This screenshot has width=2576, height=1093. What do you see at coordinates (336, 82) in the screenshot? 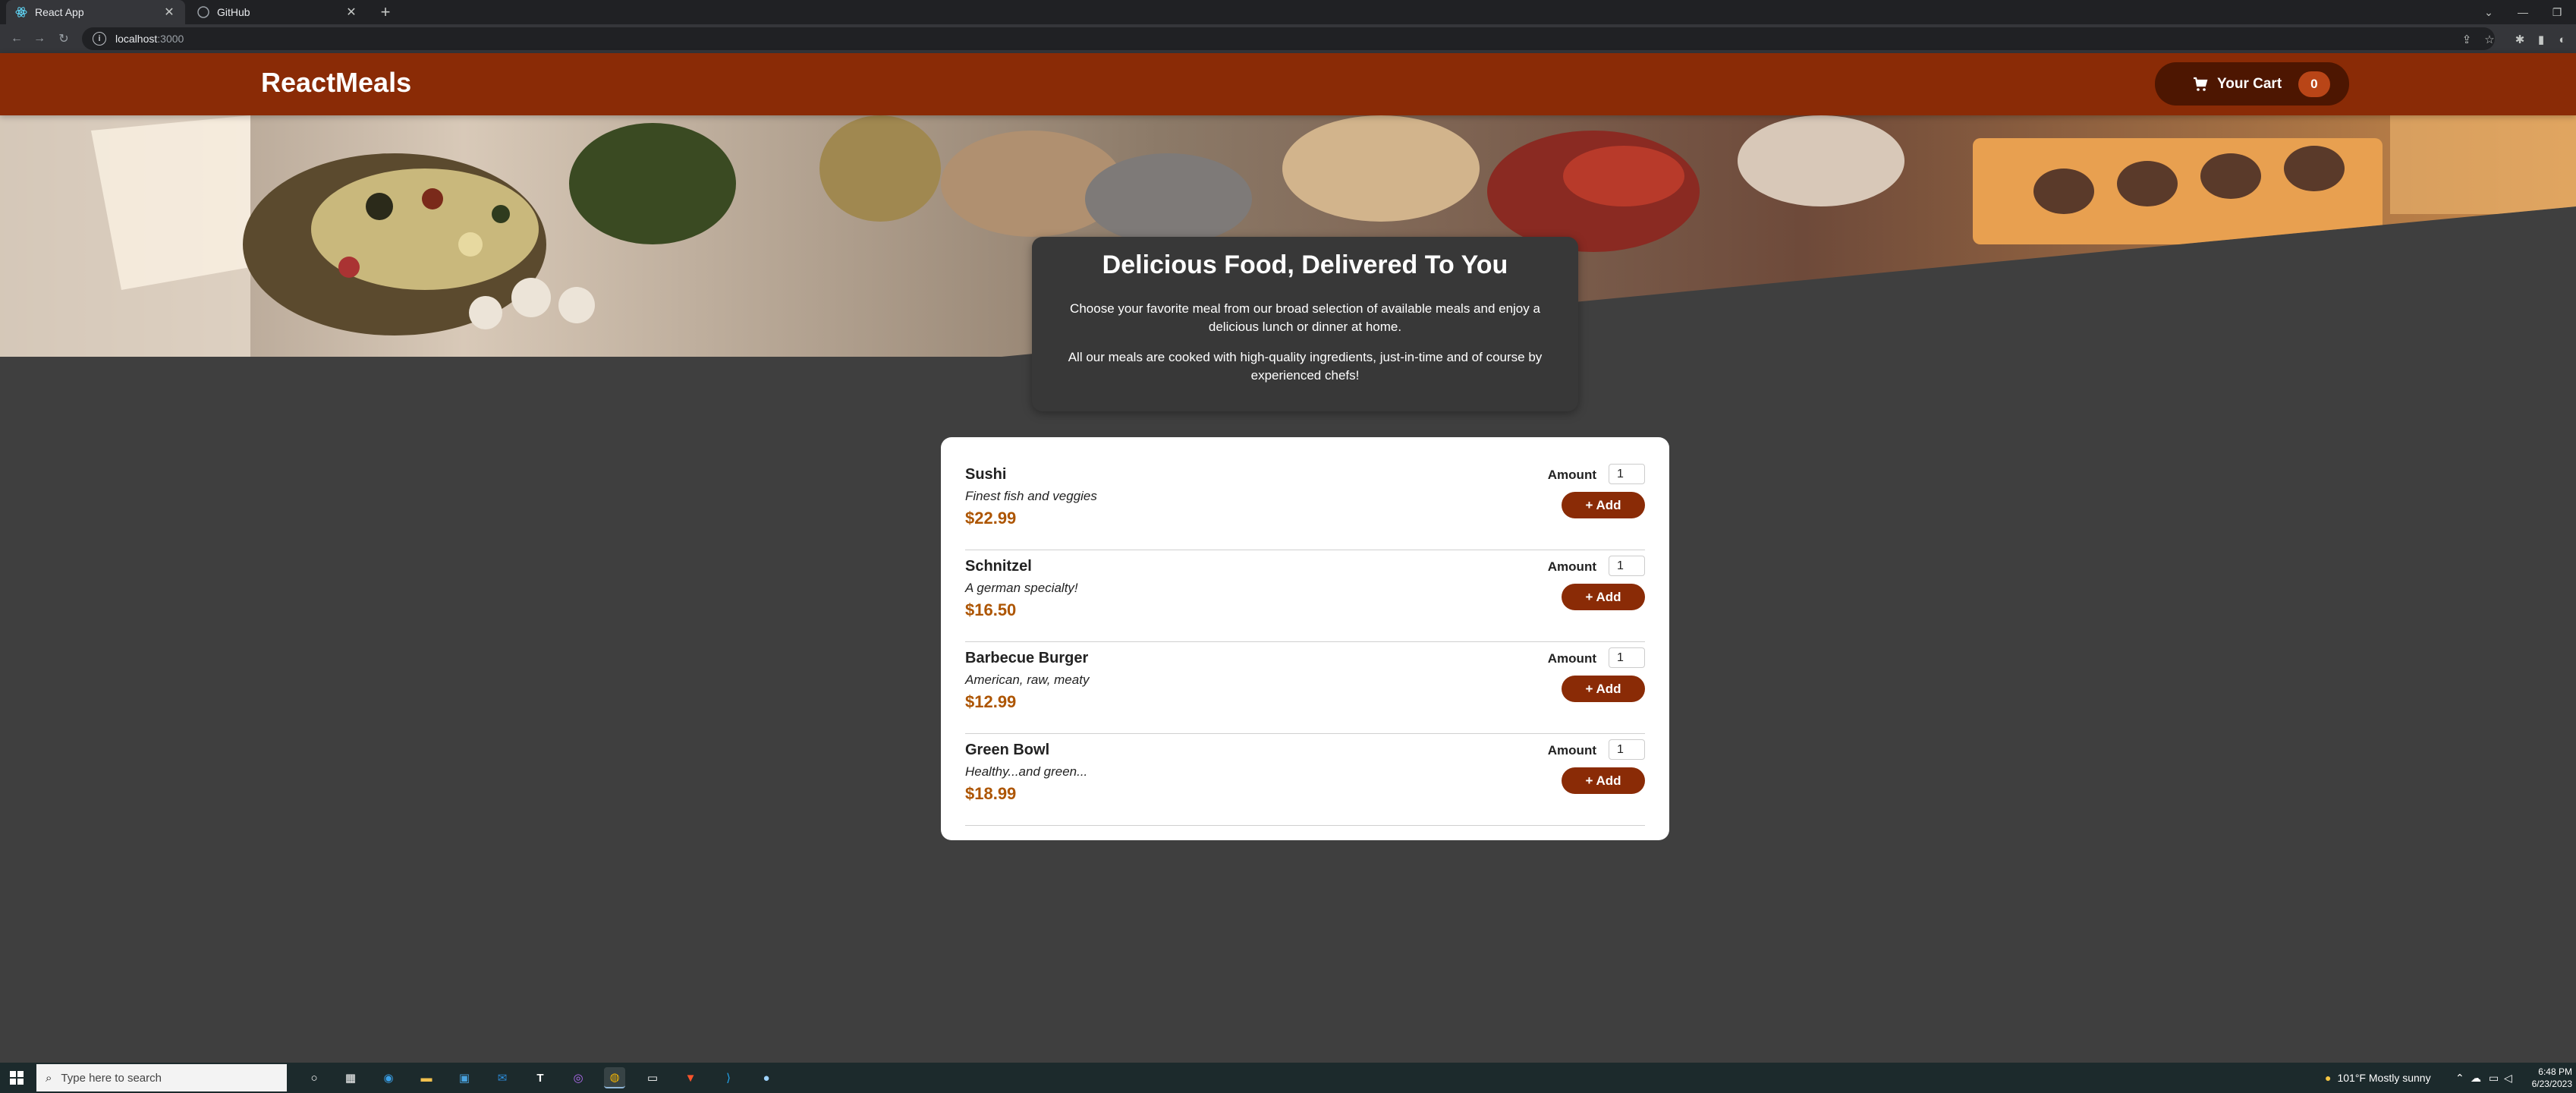
I see `brand-title: ReactMeals` at bounding box center [336, 82].